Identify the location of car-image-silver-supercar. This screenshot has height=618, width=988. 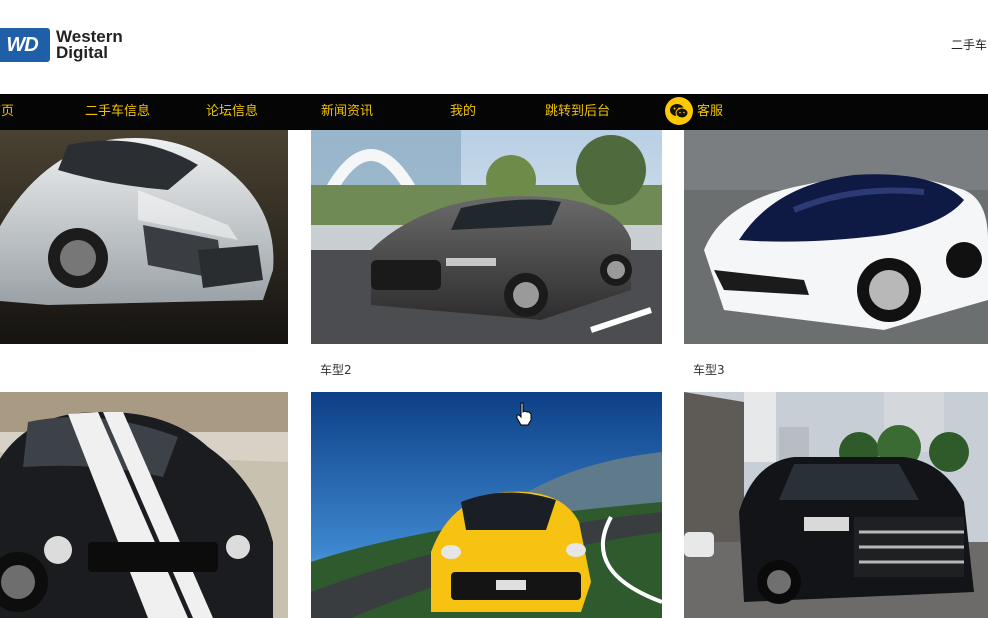
(144, 237).